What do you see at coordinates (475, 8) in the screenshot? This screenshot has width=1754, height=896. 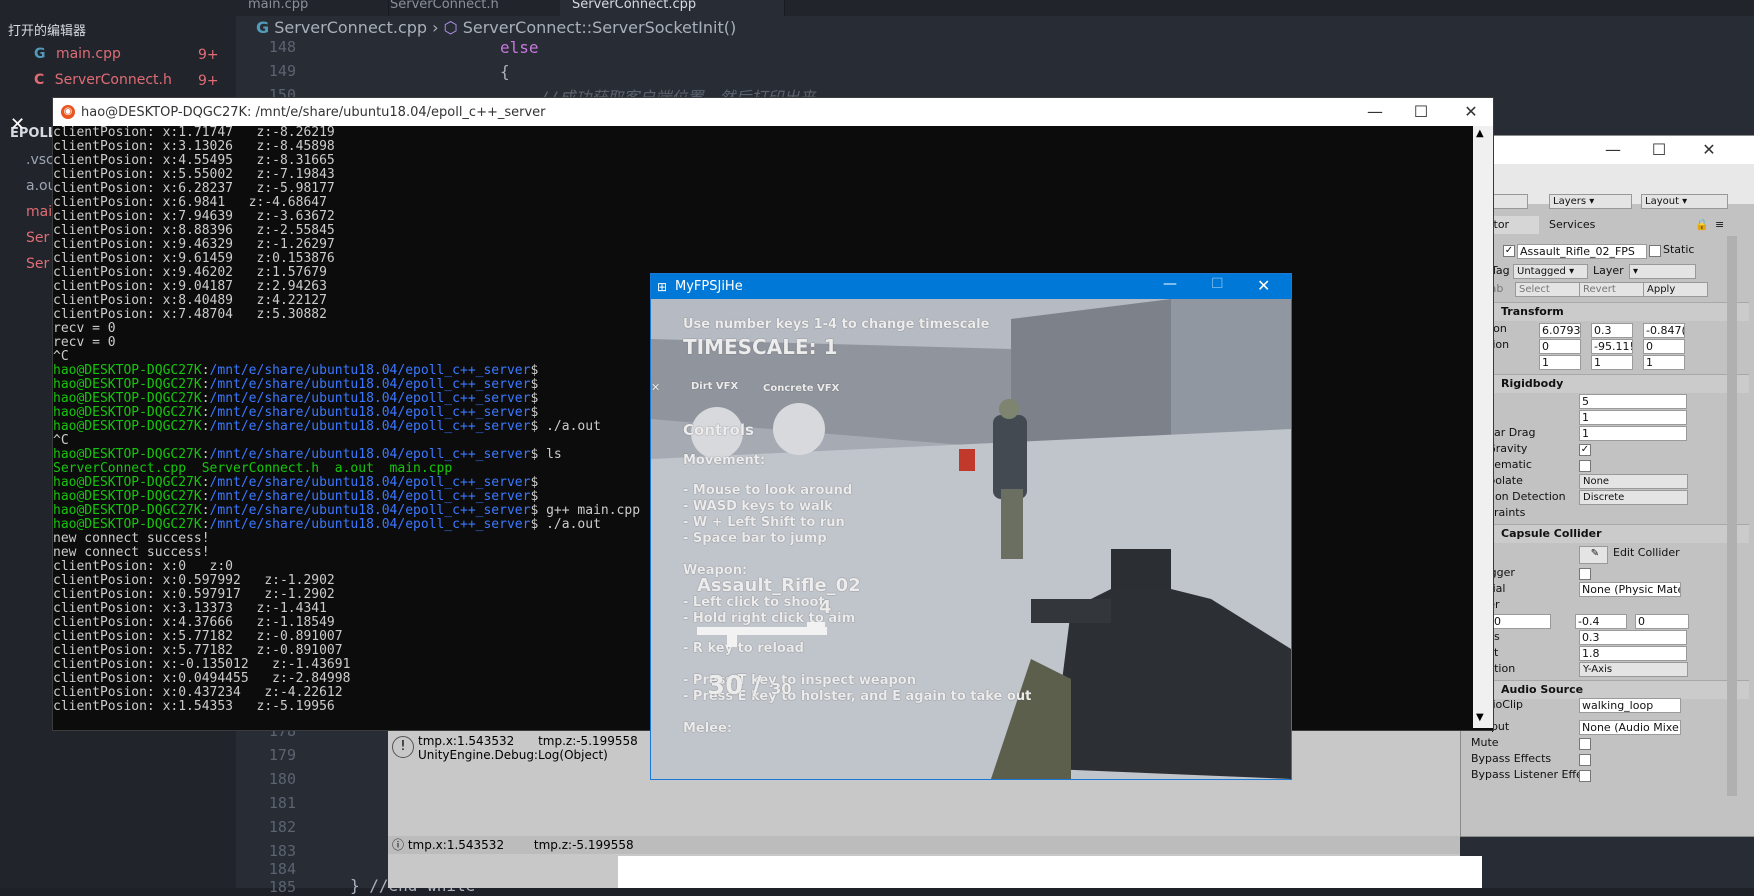 I see `tab-serverconnect-h: ServerConnect.h` at bounding box center [475, 8].